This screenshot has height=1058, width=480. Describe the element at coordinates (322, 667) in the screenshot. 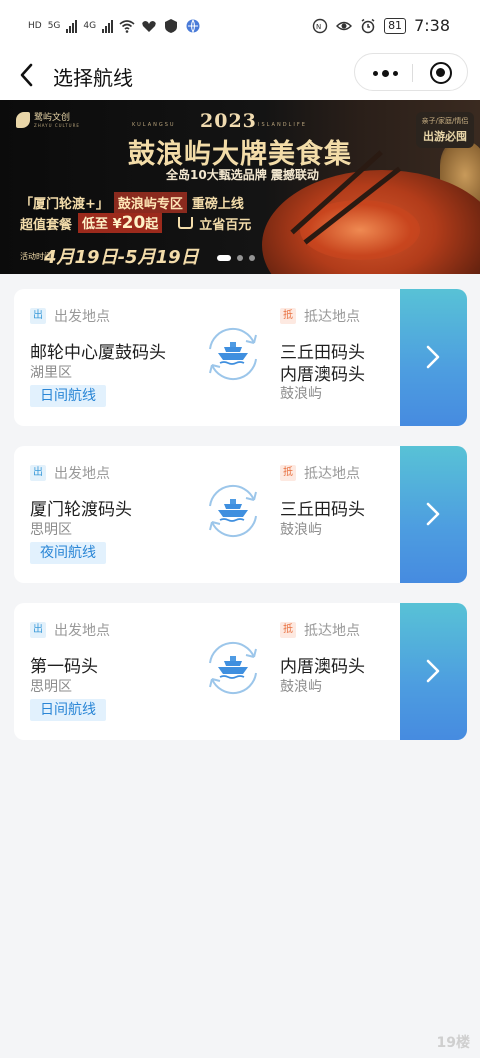

I see `arrival-name: 内厝澳码头` at that location.